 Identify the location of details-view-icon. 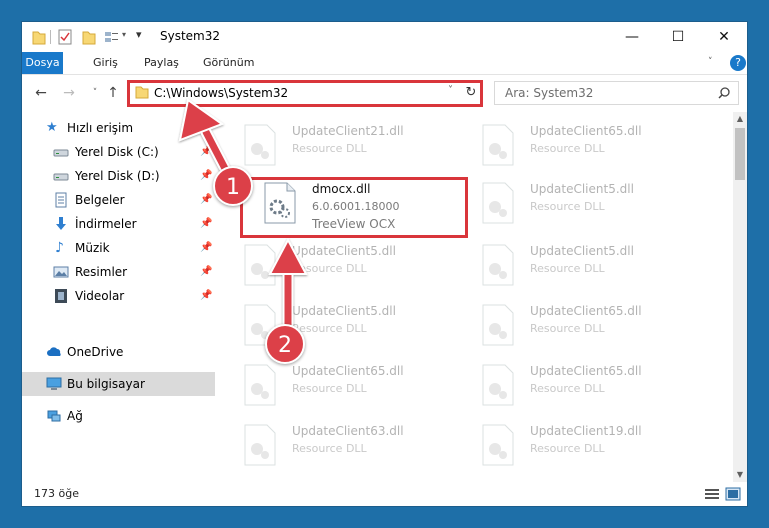
(712, 494).